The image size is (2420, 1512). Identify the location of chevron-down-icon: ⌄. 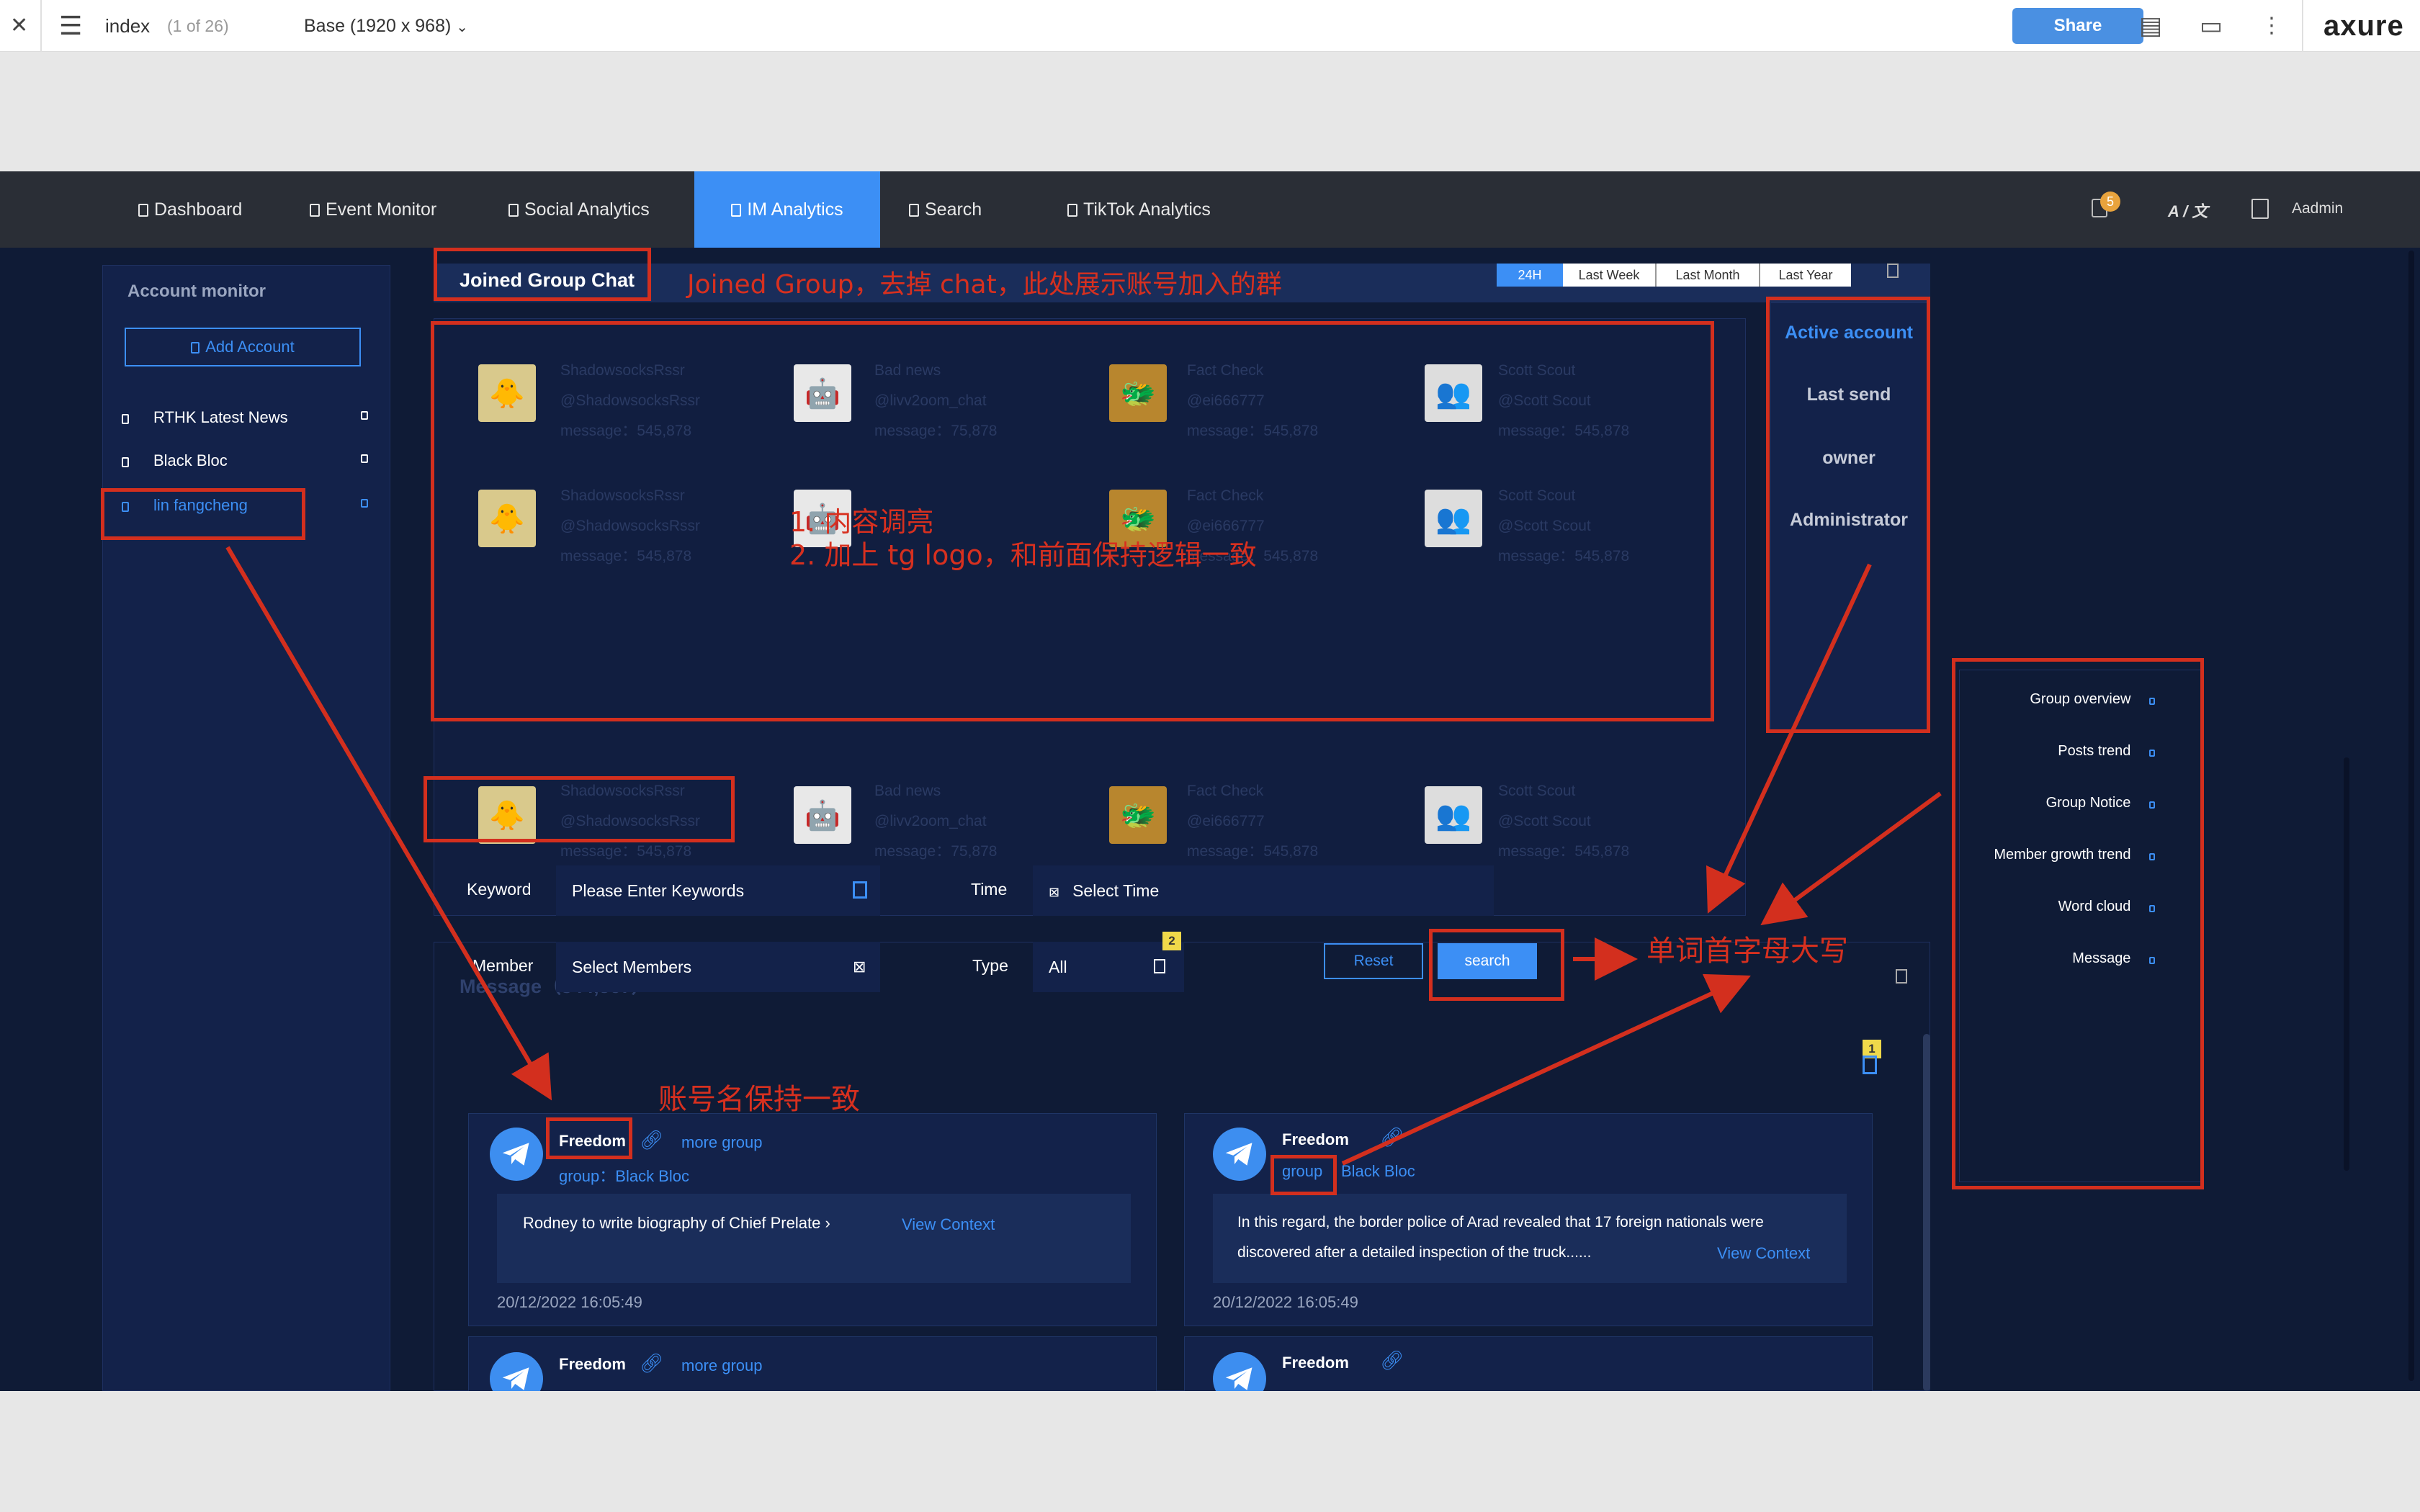
(462, 27).